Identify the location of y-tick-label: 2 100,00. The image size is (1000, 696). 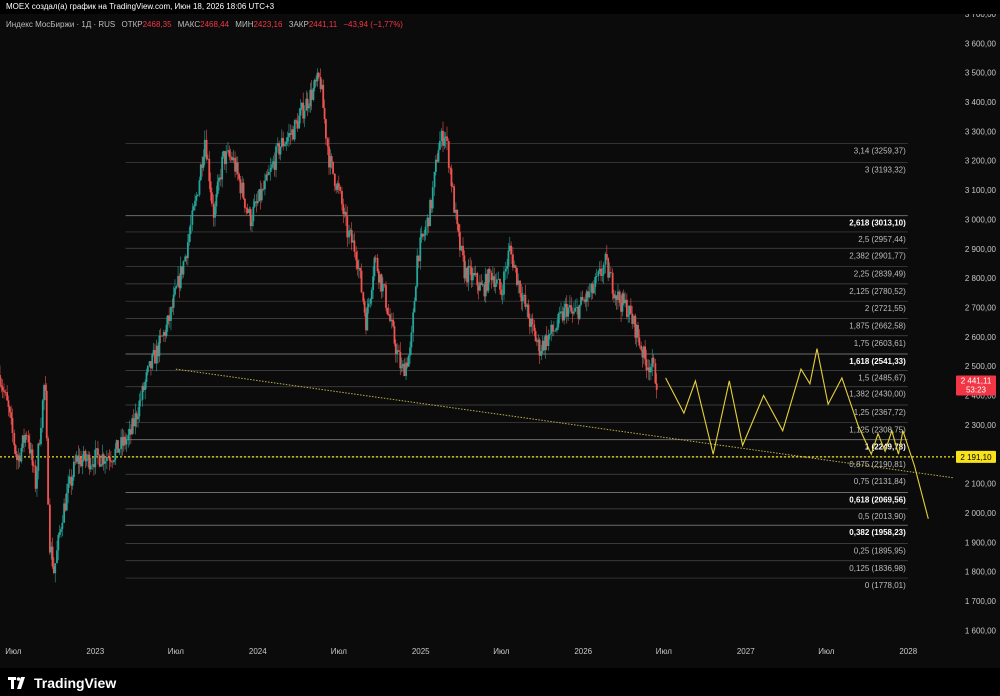
(981, 484).